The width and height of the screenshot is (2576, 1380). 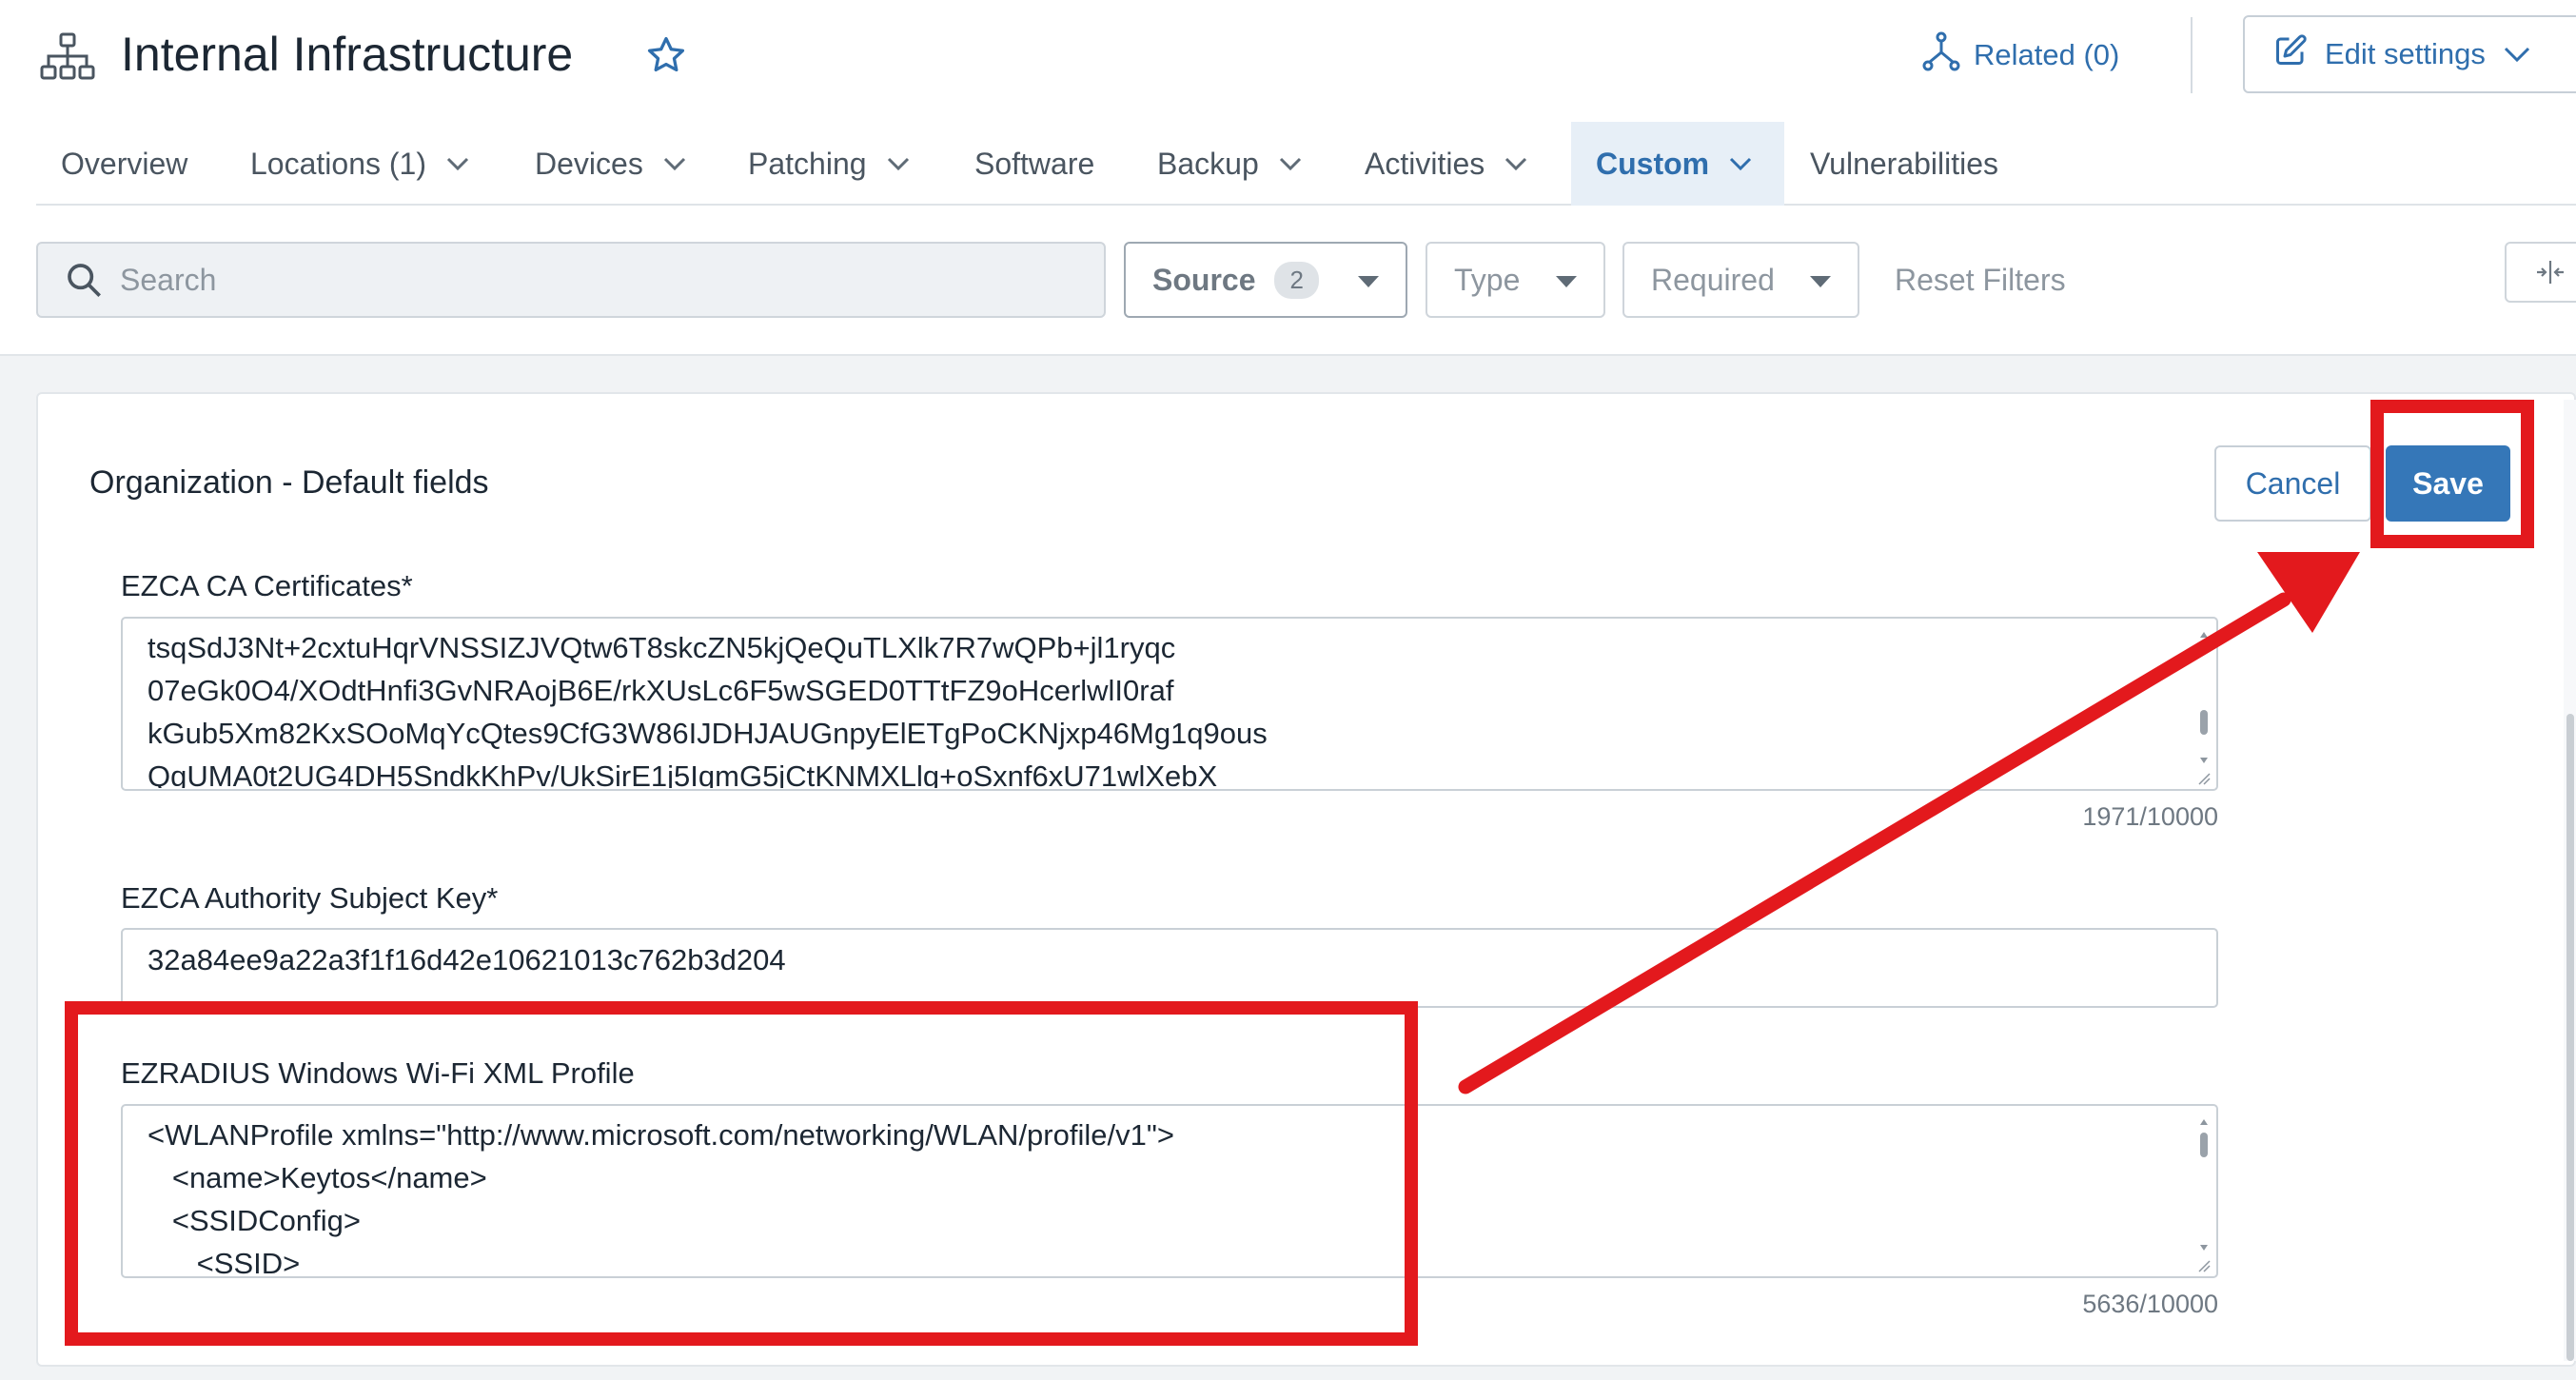 I want to click on annotation-arrow, so click(x=1909, y=823).